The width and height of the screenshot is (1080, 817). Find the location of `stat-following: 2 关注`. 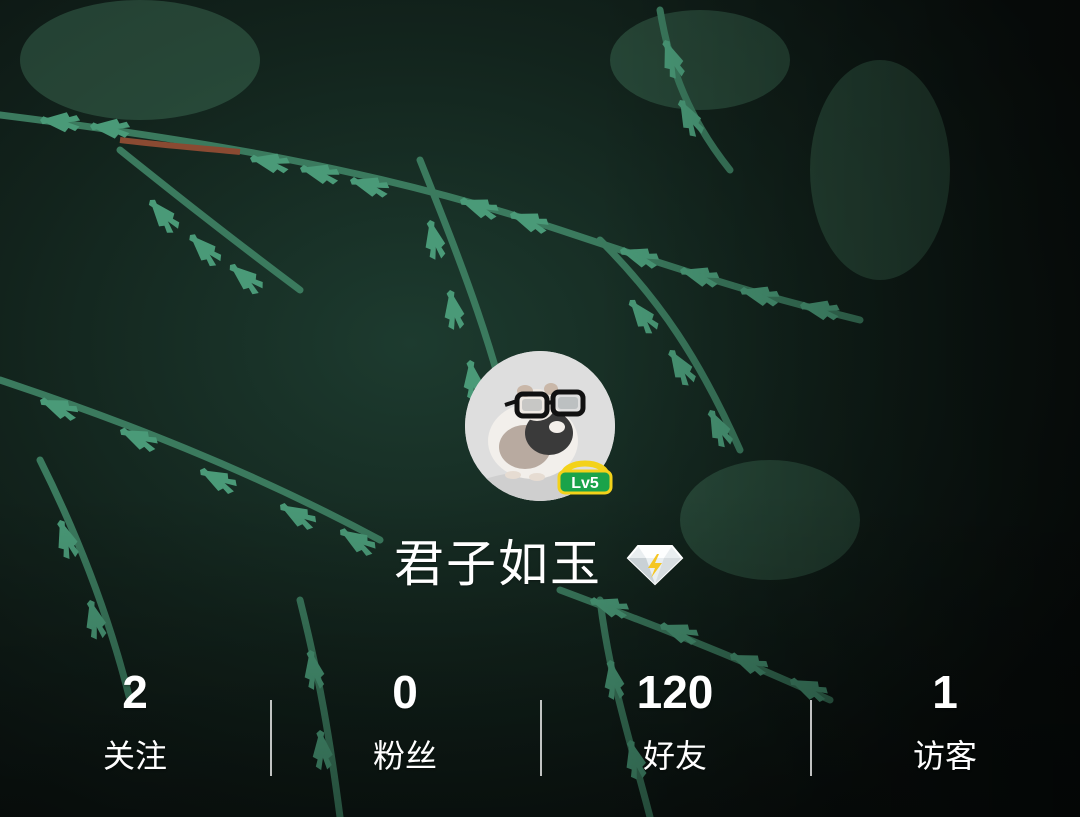

stat-following: 2 关注 is located at coordinates (135, 725).